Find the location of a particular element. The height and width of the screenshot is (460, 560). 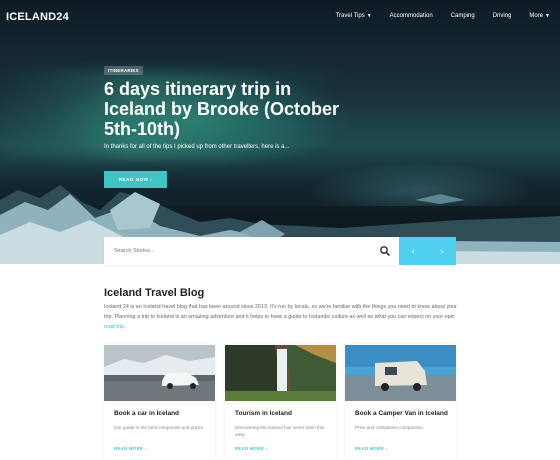

nav-driving: Driving is located at coordinates (502, 16).